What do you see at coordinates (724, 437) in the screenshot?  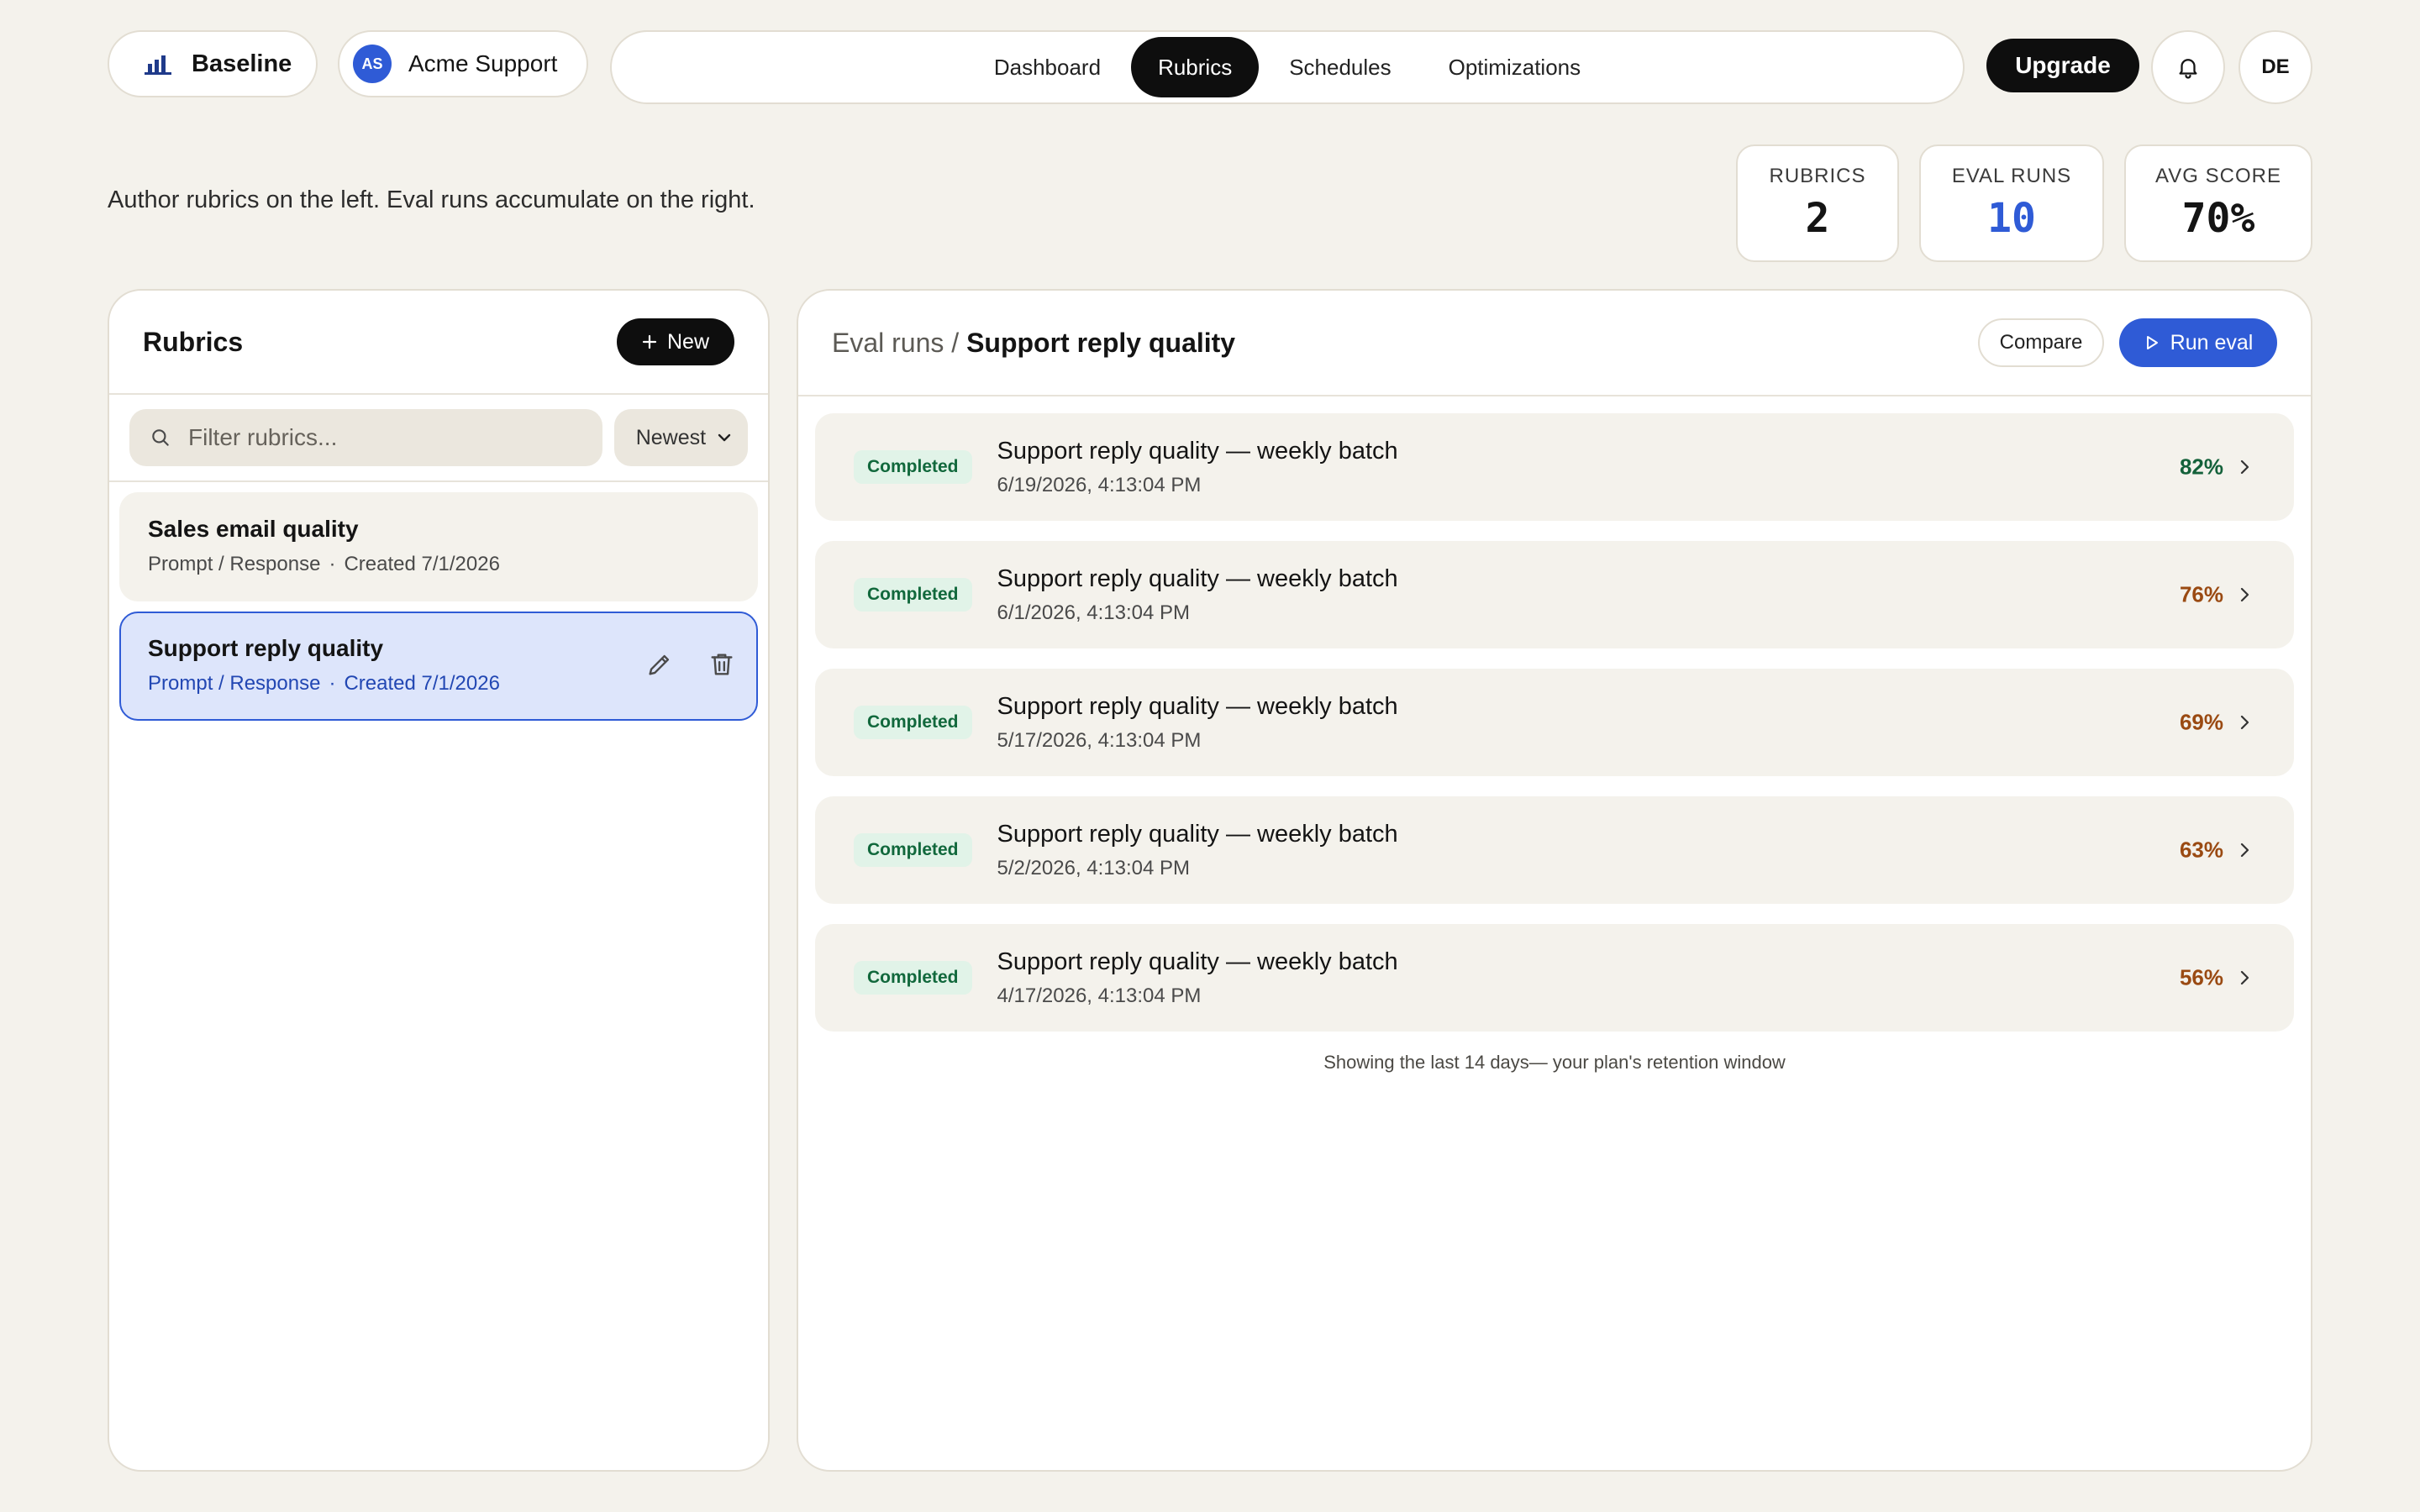 I see `chevron-down-icon` at bounding box center [724, 437].